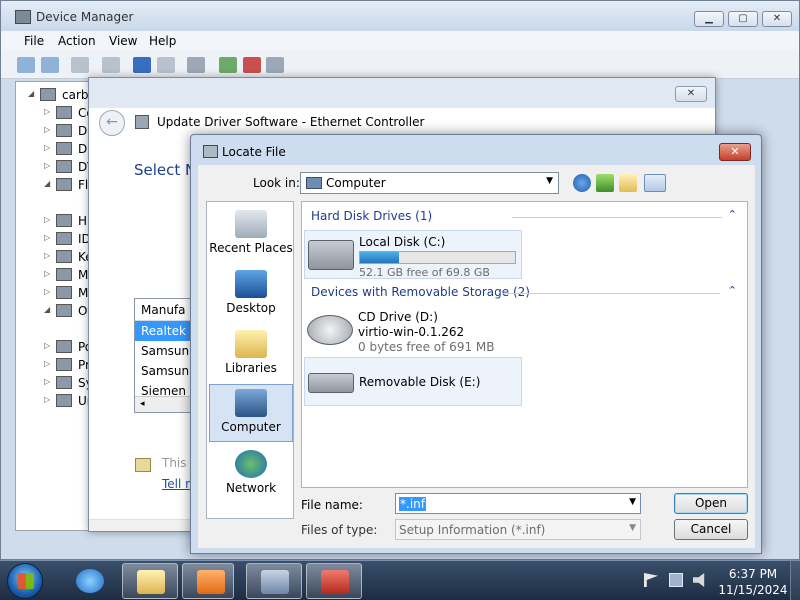  I want to click on close-button: ✕, so click(777, 19).